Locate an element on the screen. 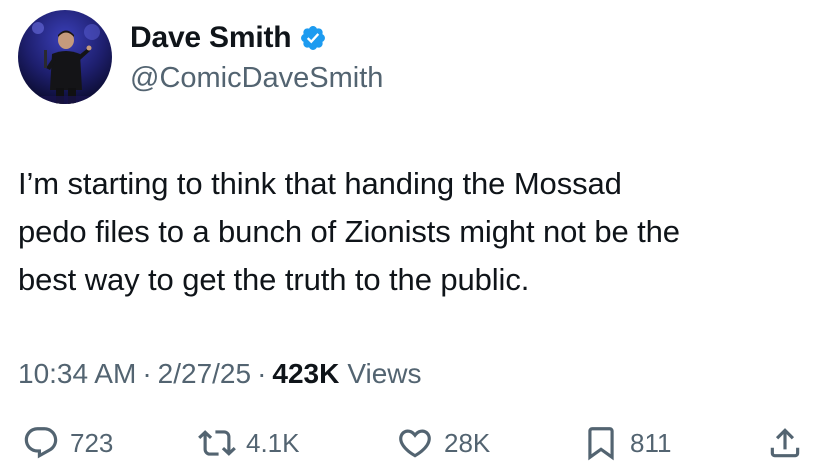  like-button: 28K is located at coordinates (443, 443).